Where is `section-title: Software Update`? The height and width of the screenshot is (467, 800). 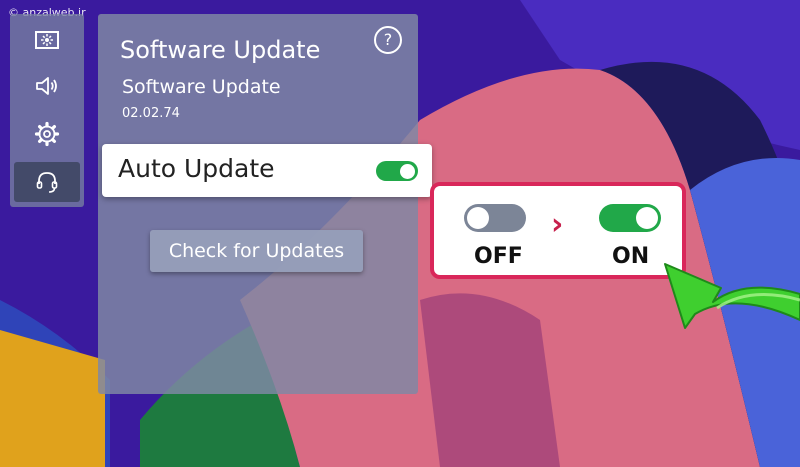
section-title: Software Update is located at coordinates (201, 87).